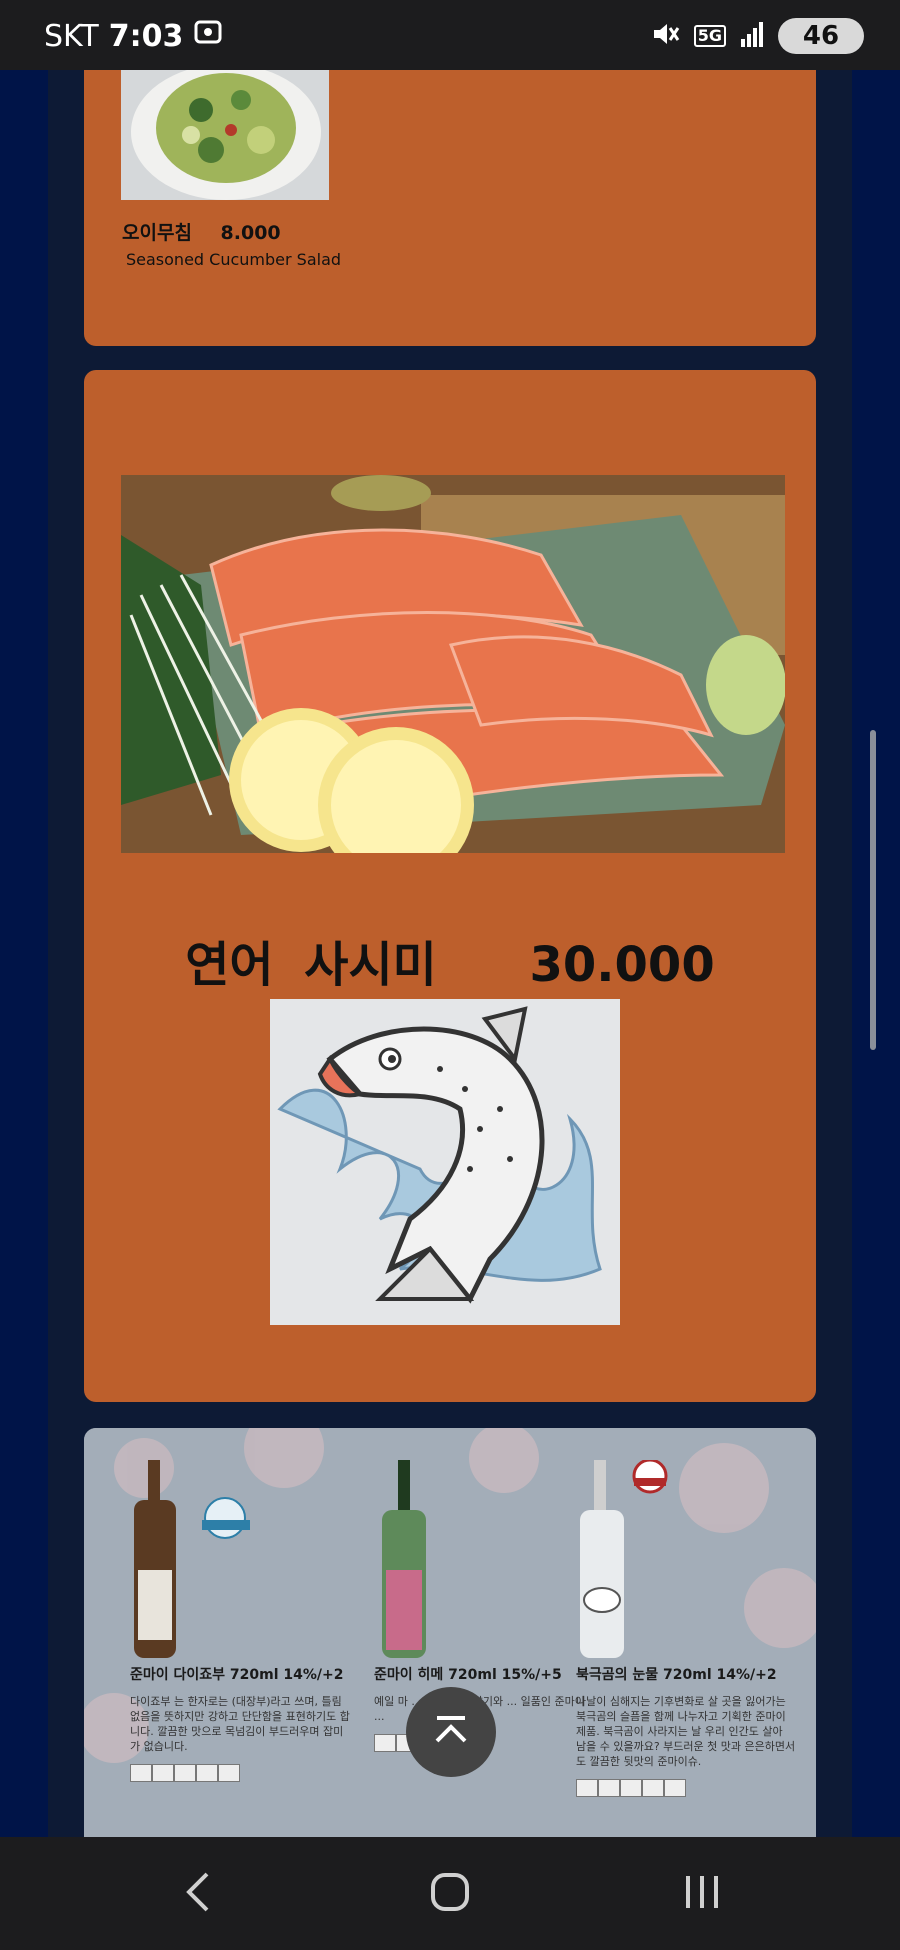  Describe the element at coordinates (709, 36) in the screenshot. I see `network-type: 5G` at that location.